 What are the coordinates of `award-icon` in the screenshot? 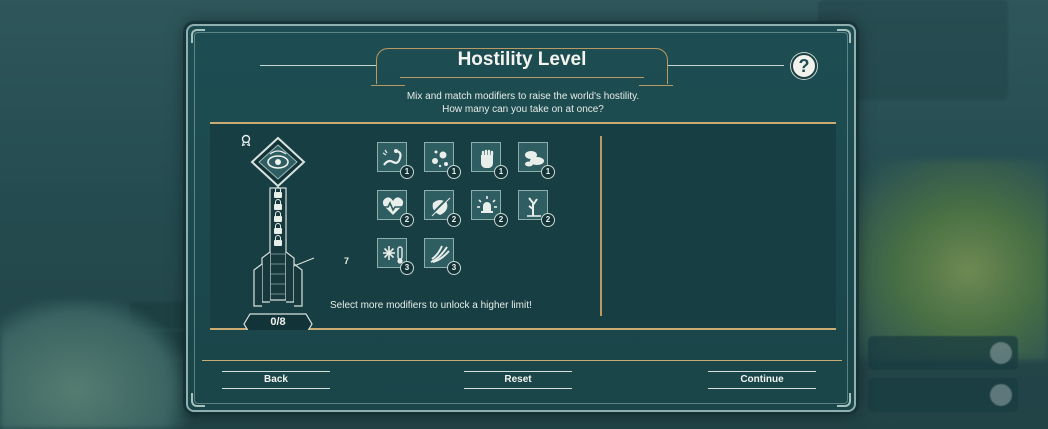 It's located at (246, 140).